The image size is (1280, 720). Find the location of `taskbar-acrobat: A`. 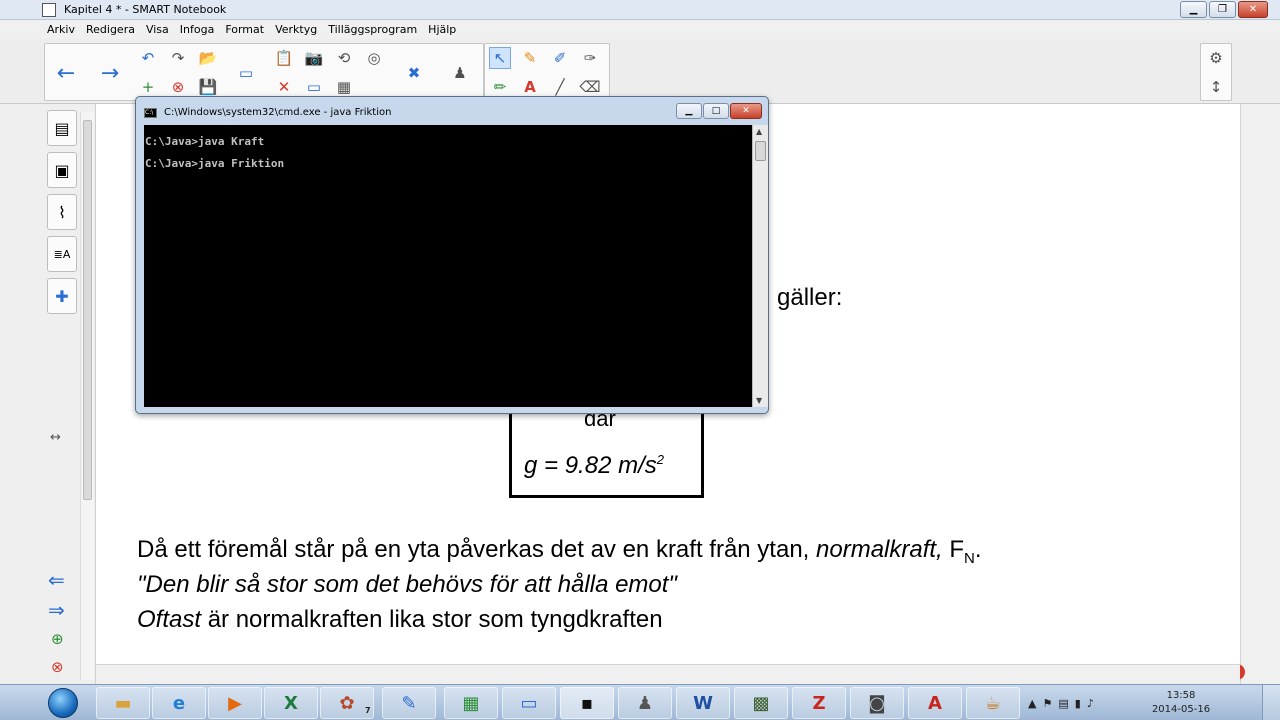

taskbar-acrobat: A is located at coordinates (935, 703).